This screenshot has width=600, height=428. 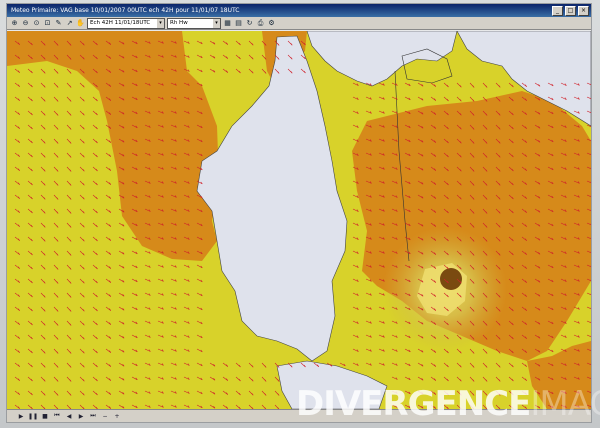 What do you see at coordinates (194, 23) in the screenshot?
I see `parameter-select: Rh Hw ▾` at bounding box center [194, 23].